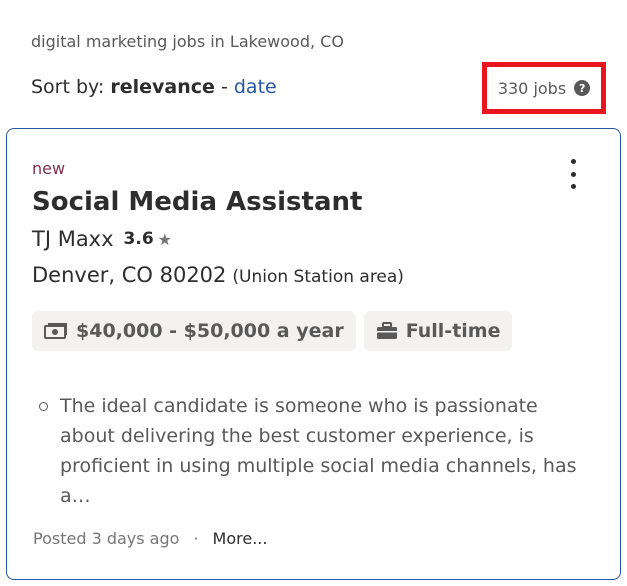  Describe the element at coordinates (582, 88) in the screenshot. I see `help-icon: ?` at that location.